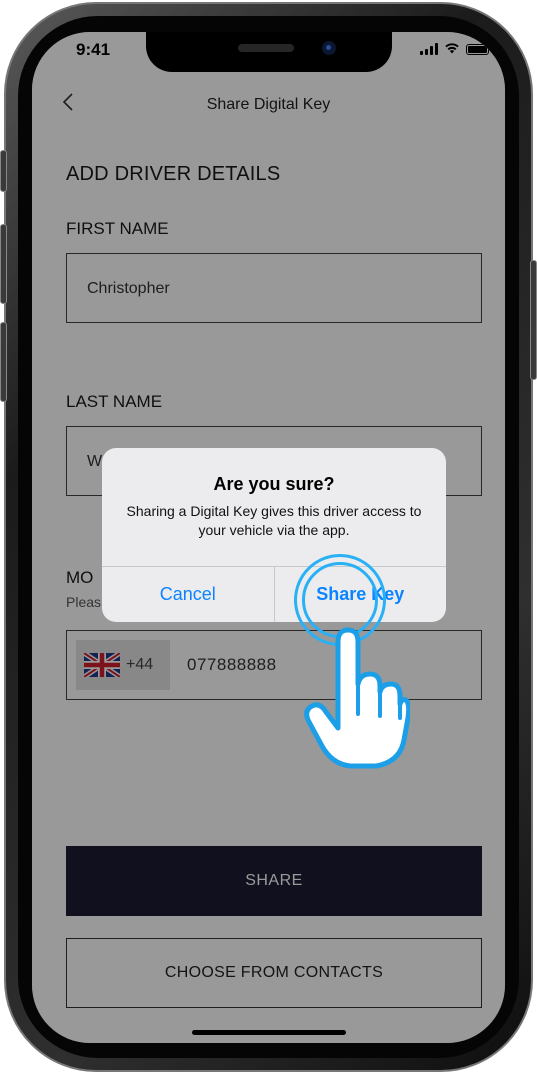  I want to click on alert-actions: Cancel Share Key, so click(274, 594).